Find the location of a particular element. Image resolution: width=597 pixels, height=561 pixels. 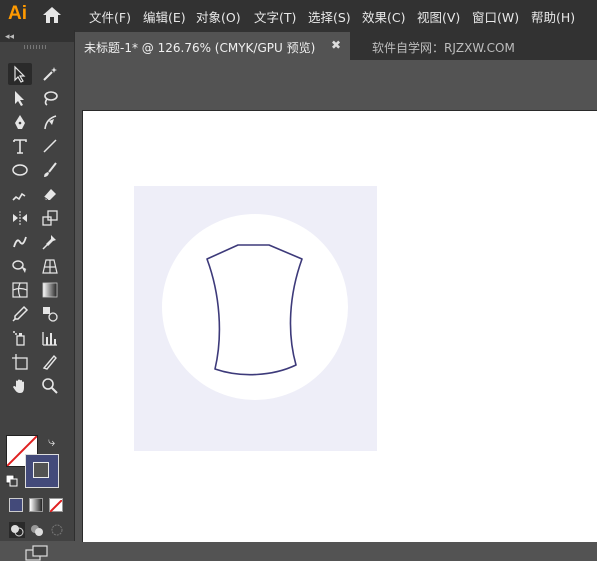

draw-inside-icon is located at coordinates (57, 530).